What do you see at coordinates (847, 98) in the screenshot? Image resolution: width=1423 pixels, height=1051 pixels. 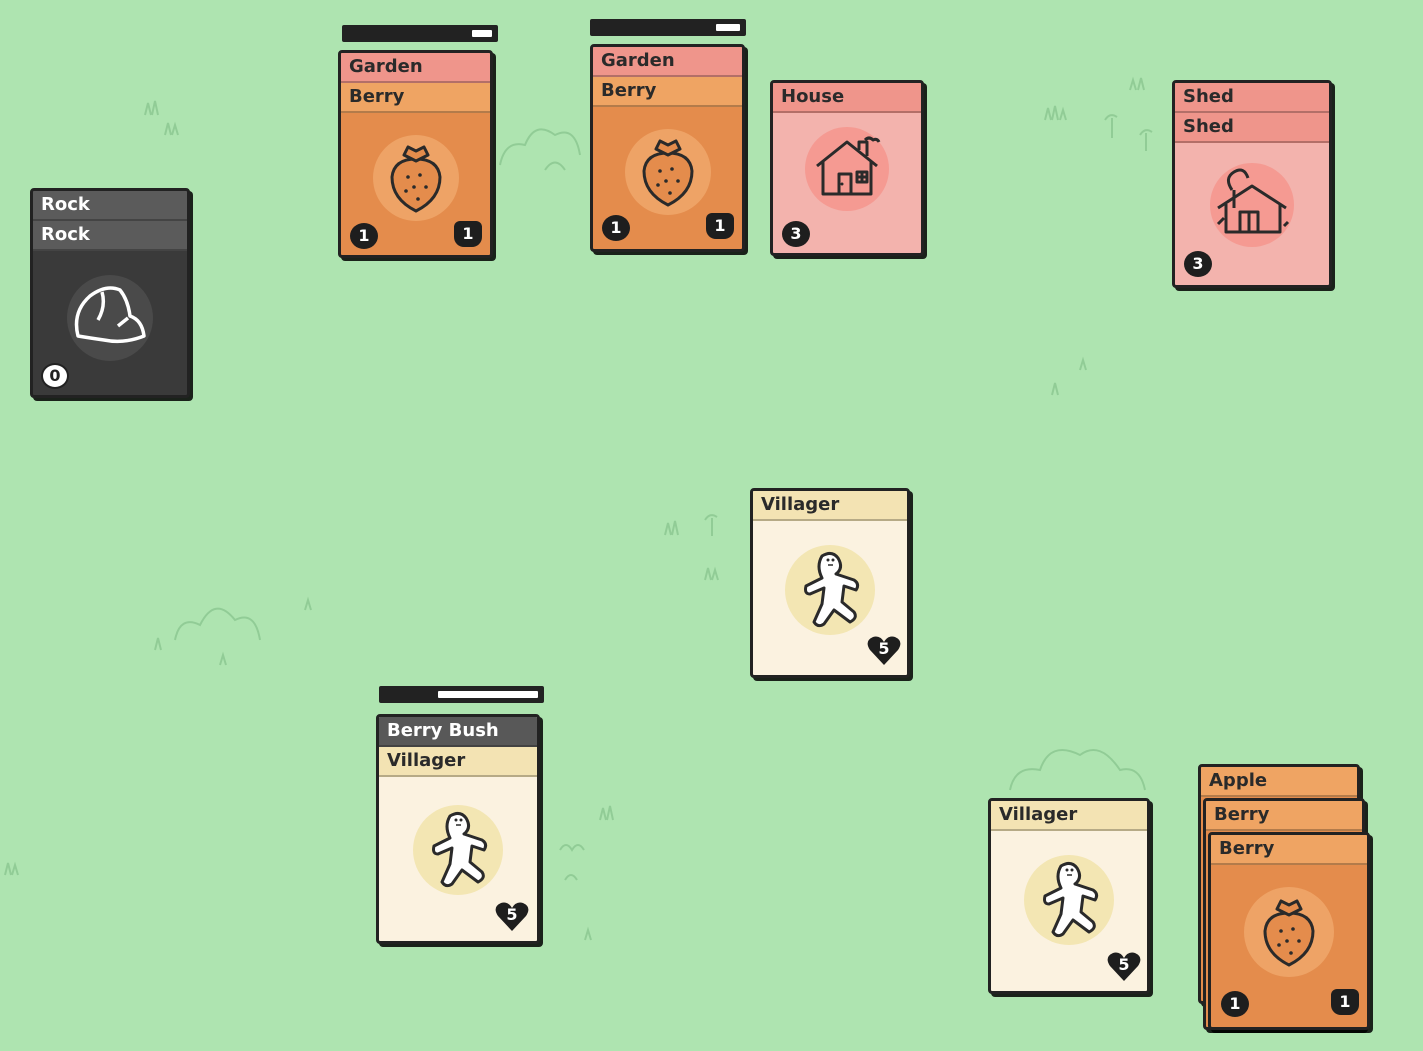 I see `card-title: House` at bounding box center [847, 98].